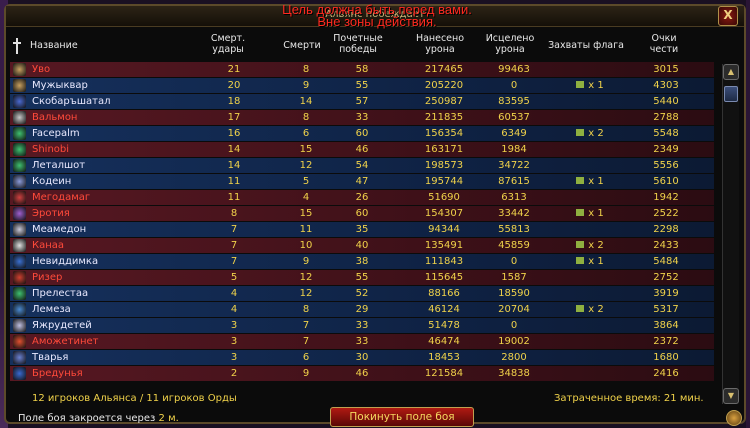 This screenshot has width=750, height=428. I want to click on player-row: Shinobi 14 15 46 163171 1984 2349, so click(362, 149).